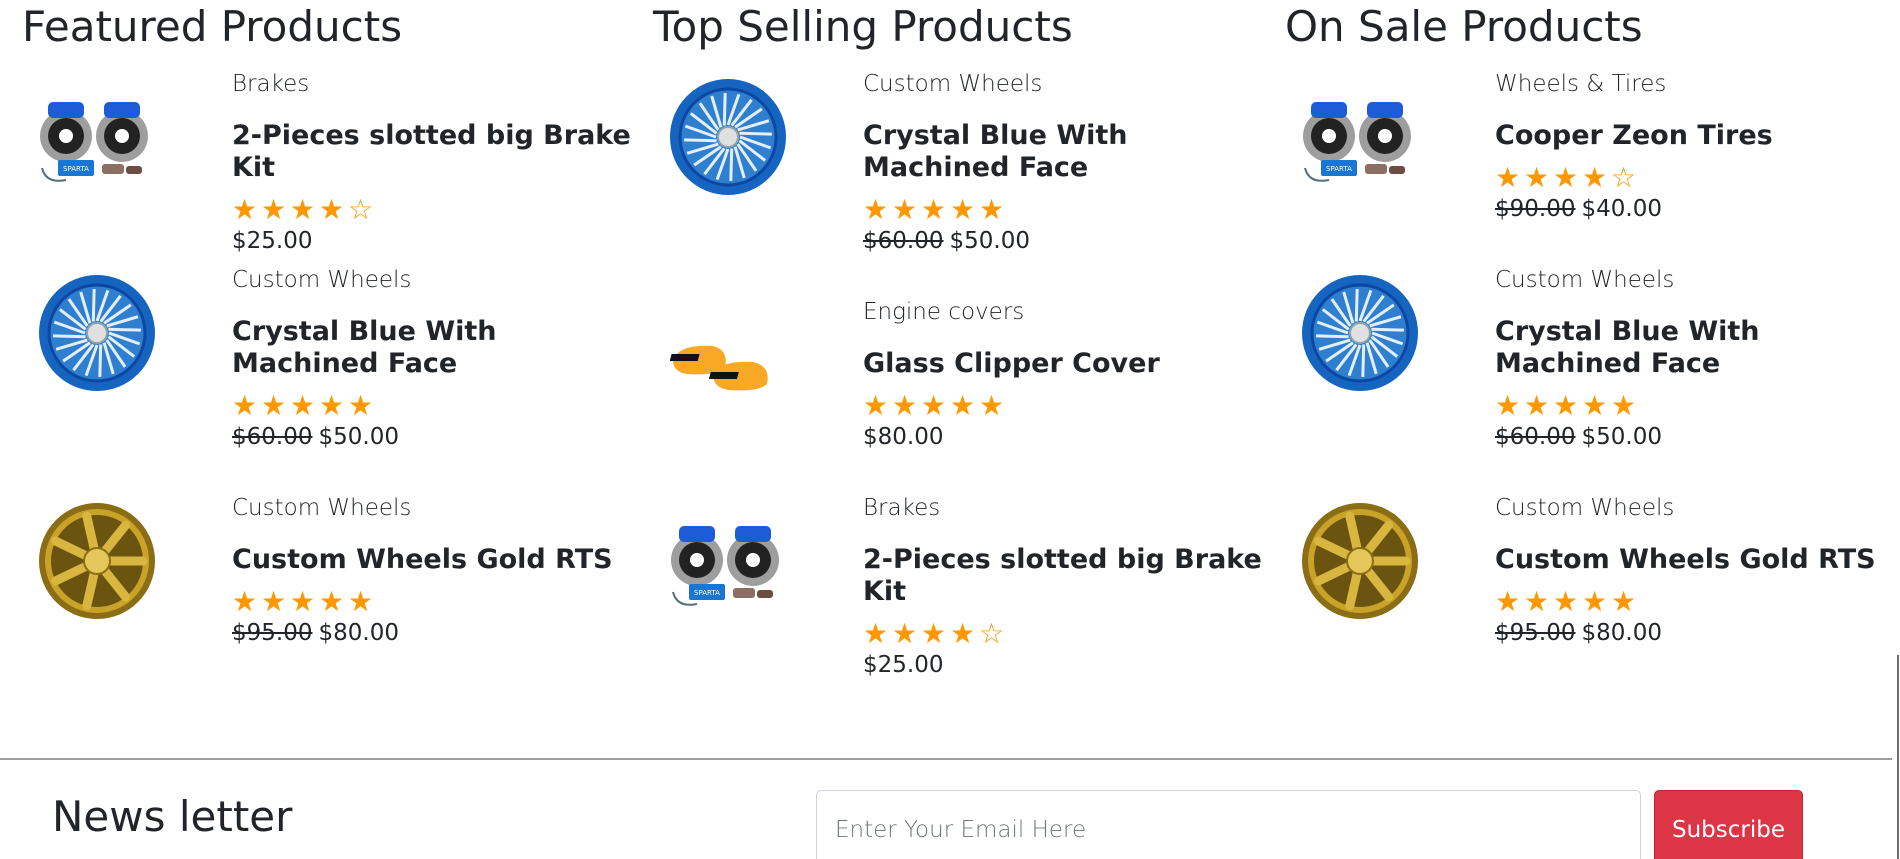  I want to click on product-price: $25.00, so click(1073, 665).